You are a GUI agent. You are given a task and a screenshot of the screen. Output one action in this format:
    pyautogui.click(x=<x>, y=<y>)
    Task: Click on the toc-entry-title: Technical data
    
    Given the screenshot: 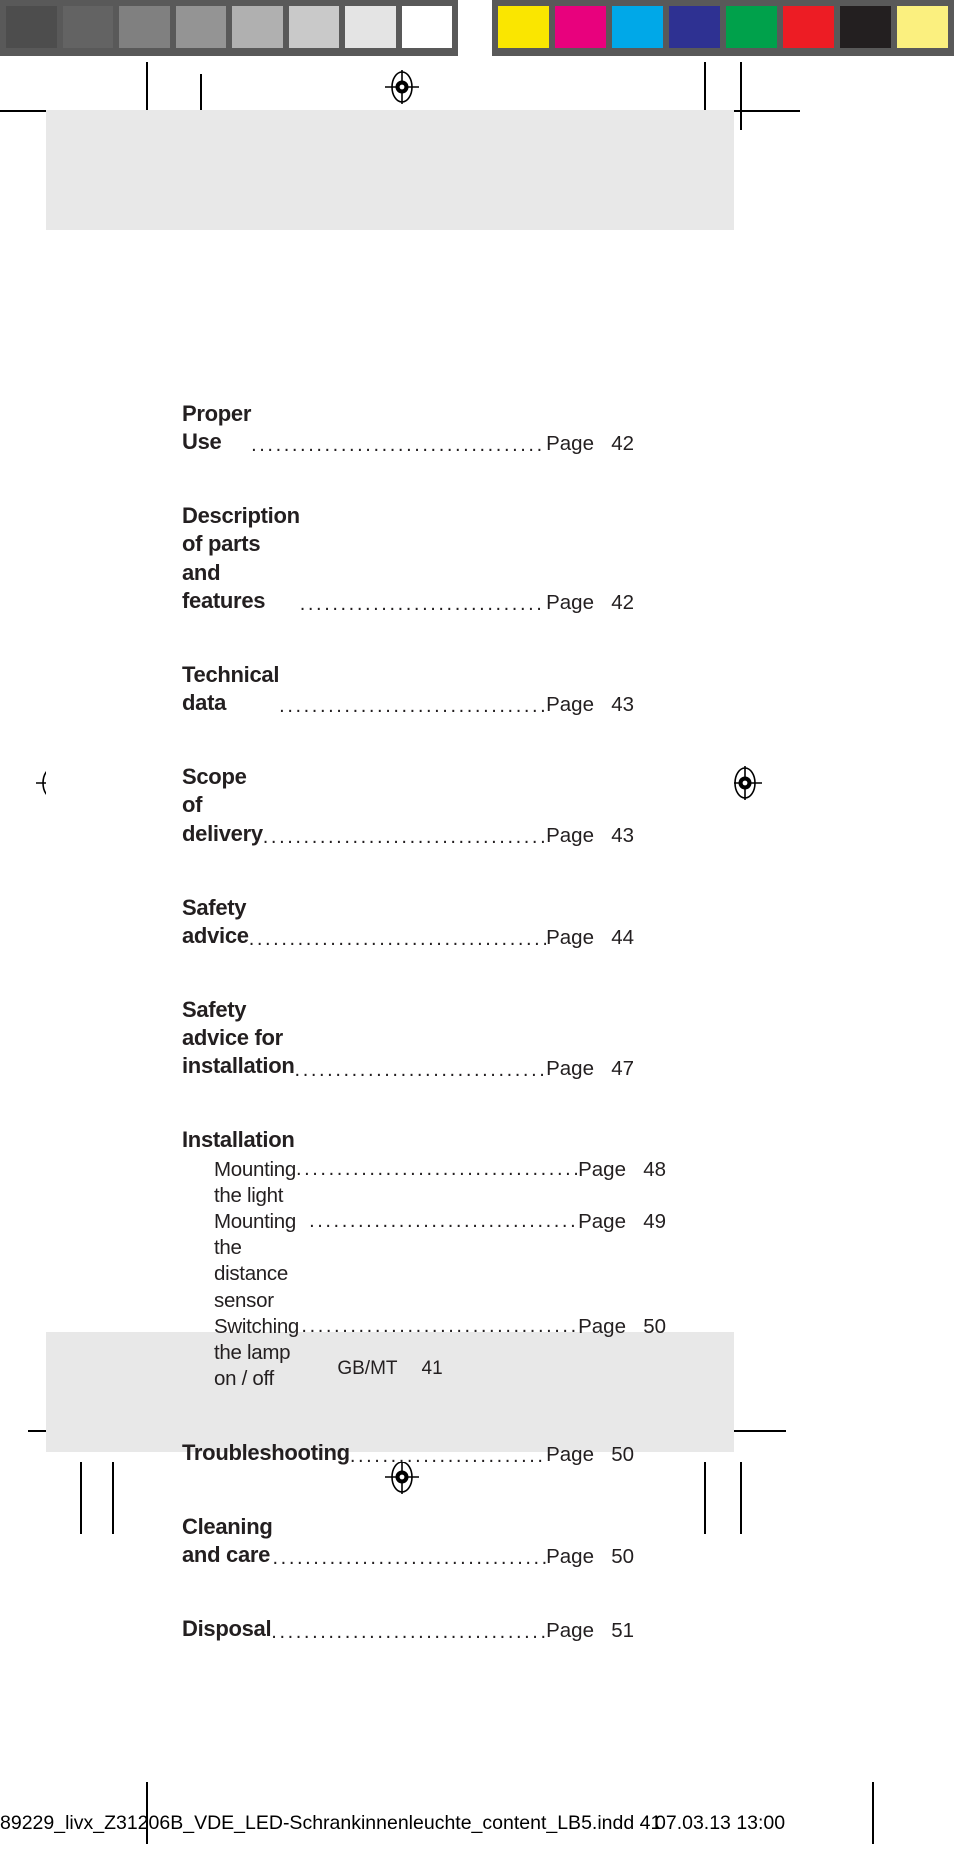 What is the action you would take?
    pyautogui.click(x=231, y=688)
    